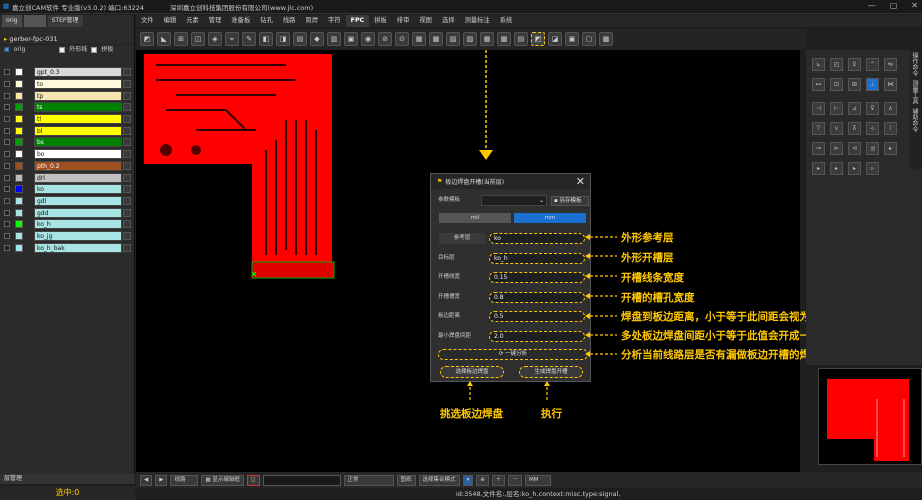 The height and width of the screenshot is (500, 922). I want to click on right-tabs: 操作命令 测量工具 辅助命令, so click(916, 110).